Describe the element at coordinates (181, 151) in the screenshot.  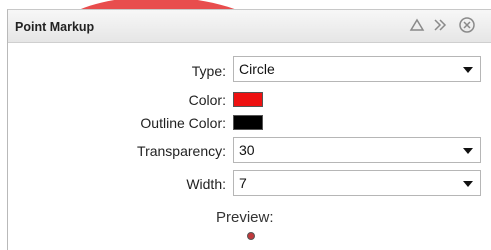
I see `transparency-label: Transparency:` at that location.